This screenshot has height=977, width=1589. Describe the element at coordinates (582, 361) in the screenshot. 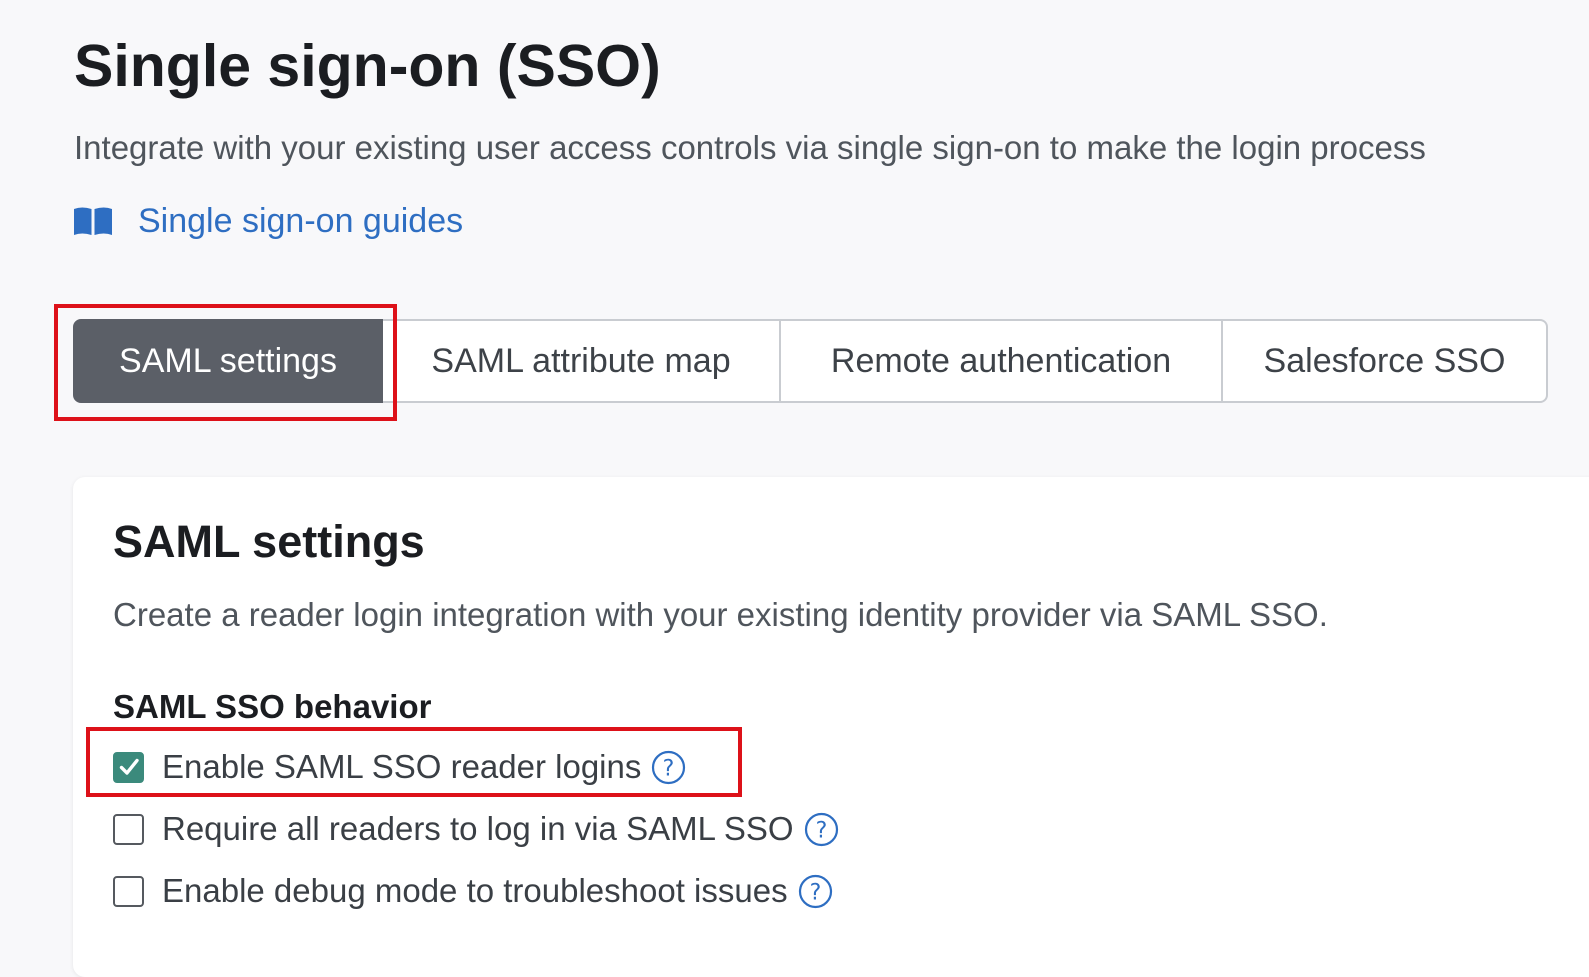

I see `tab-saml-attribute-map: SAML attribute map` at that location.